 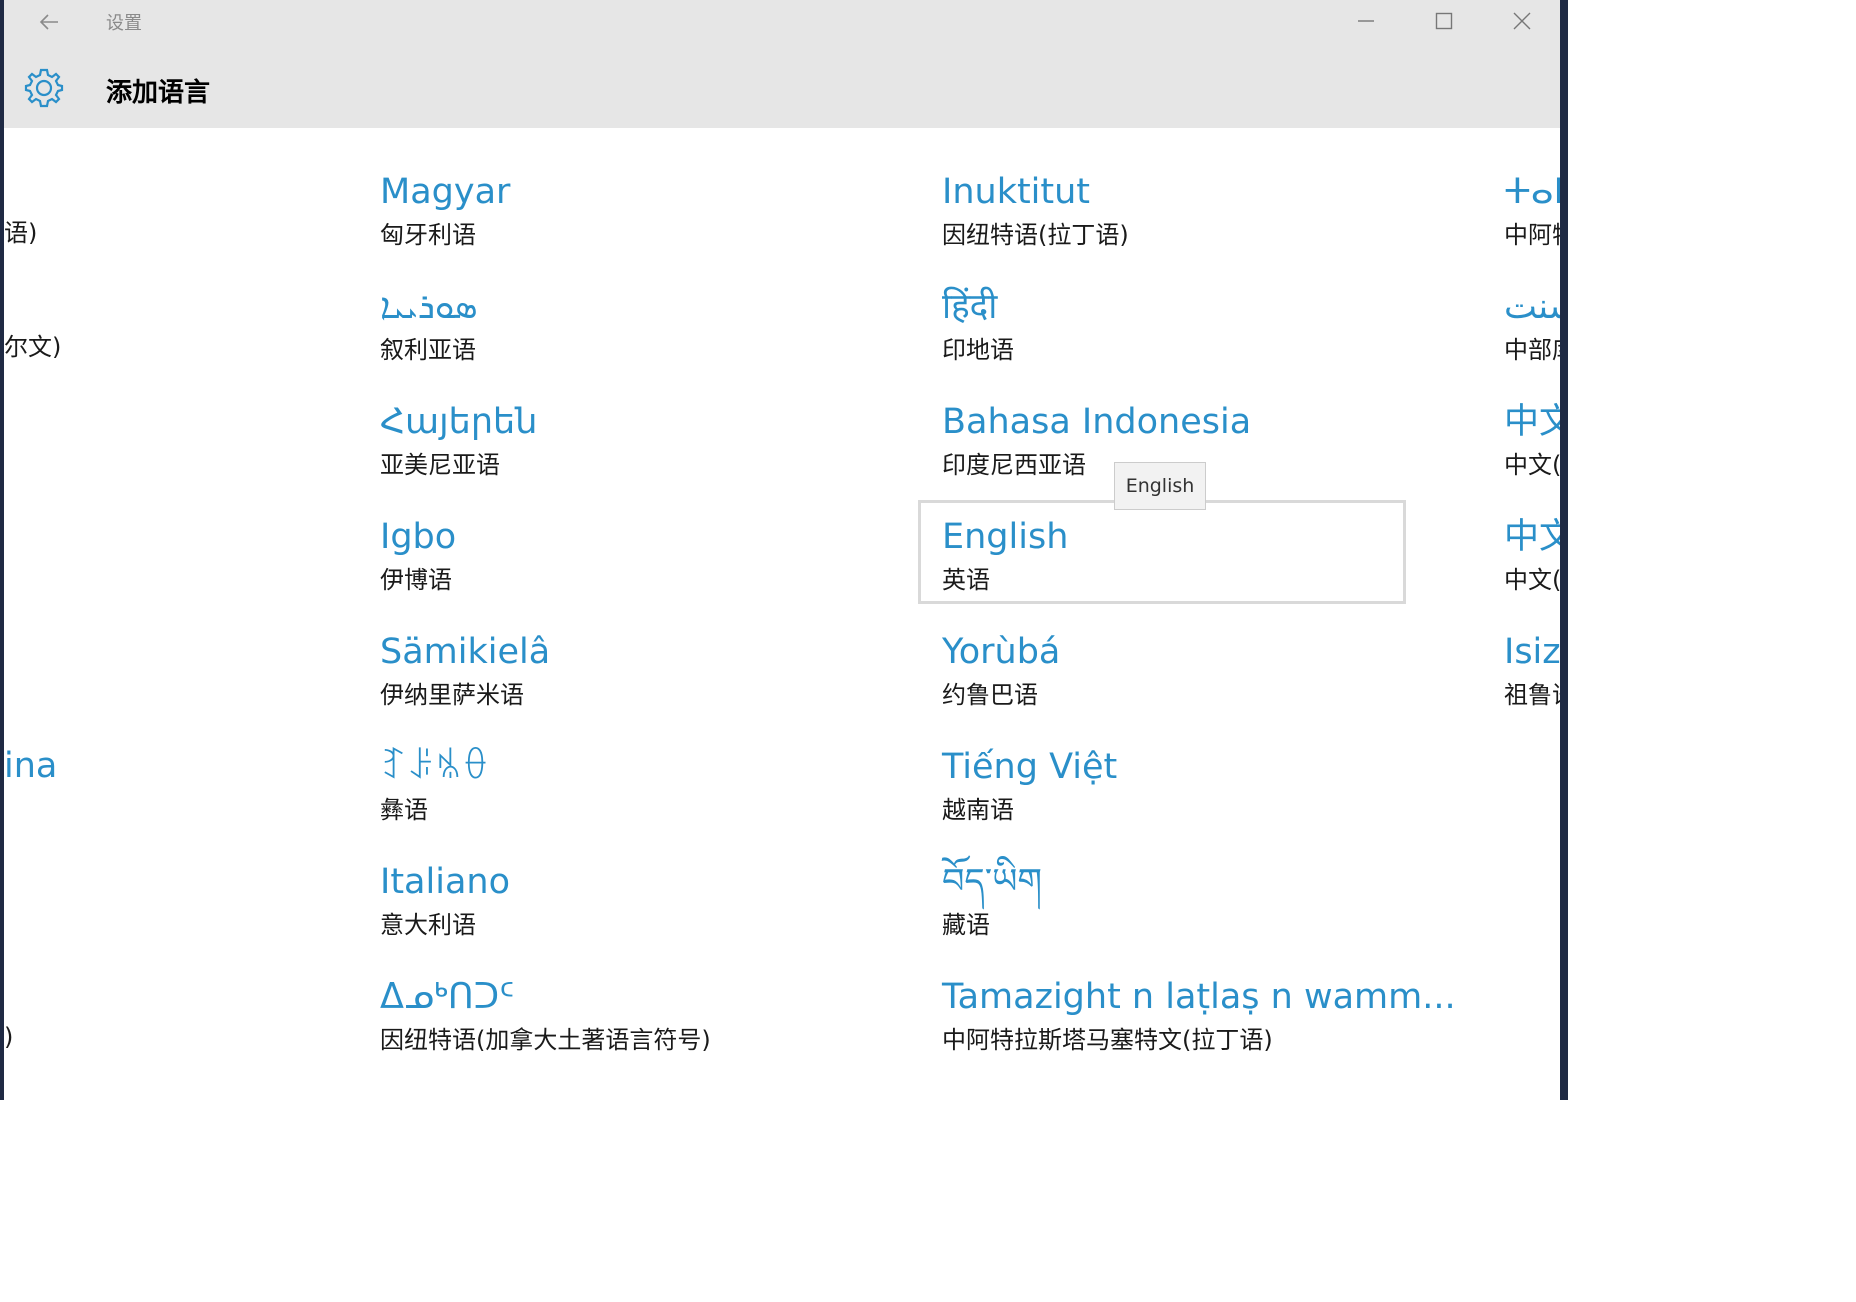 I want to click on language-chinese-name: 匈牙利语, so click(x=428, y=235).